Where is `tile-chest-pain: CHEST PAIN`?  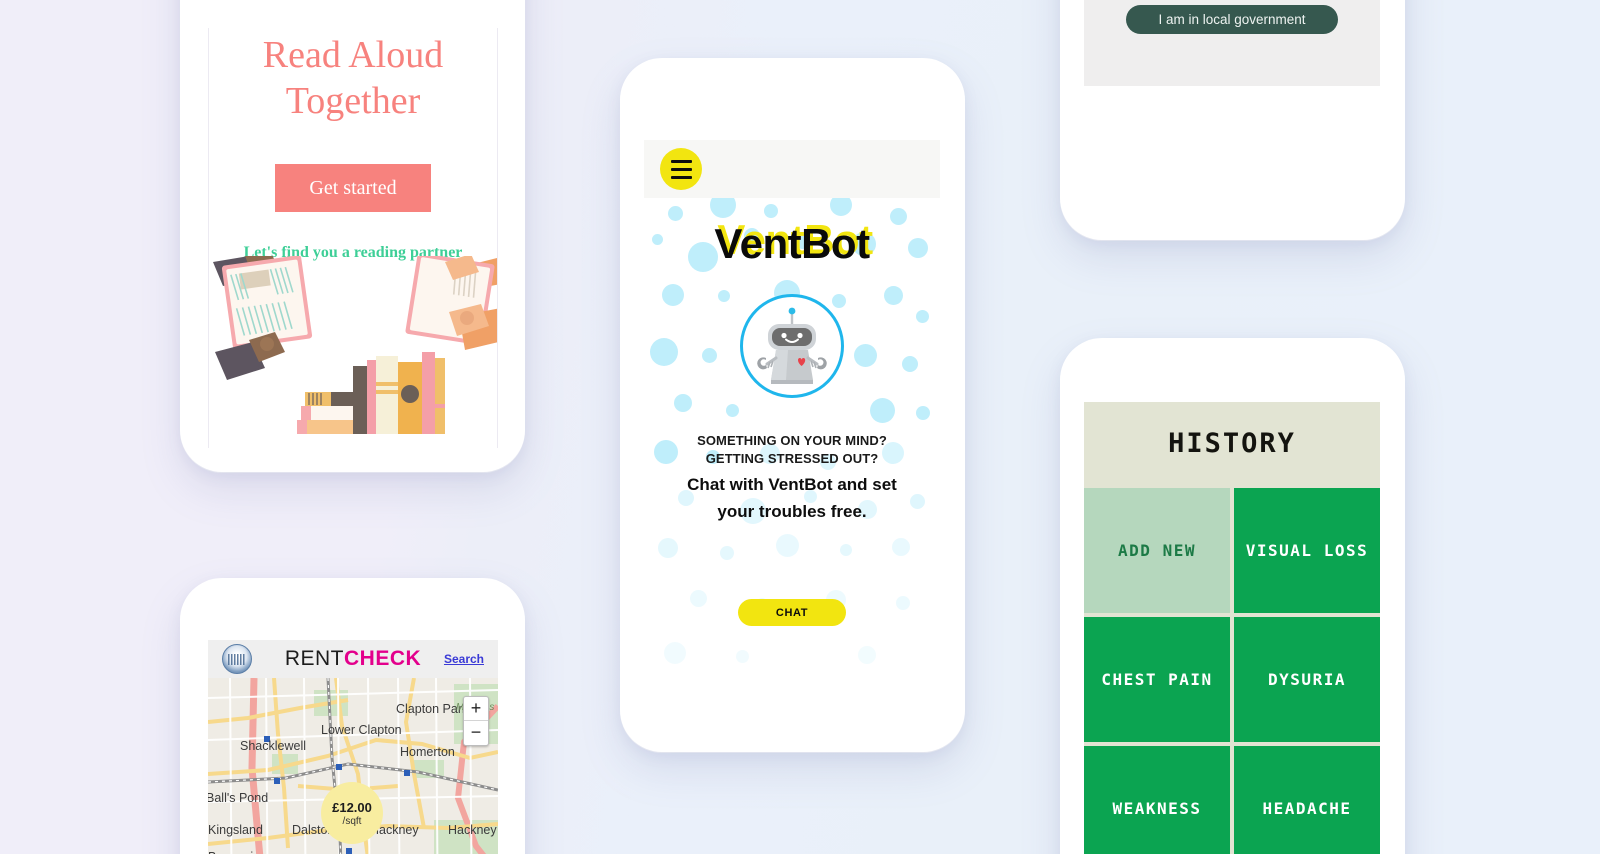
tile-chest-pain: CHEST PAIN is located at coordinates (1157, 679).